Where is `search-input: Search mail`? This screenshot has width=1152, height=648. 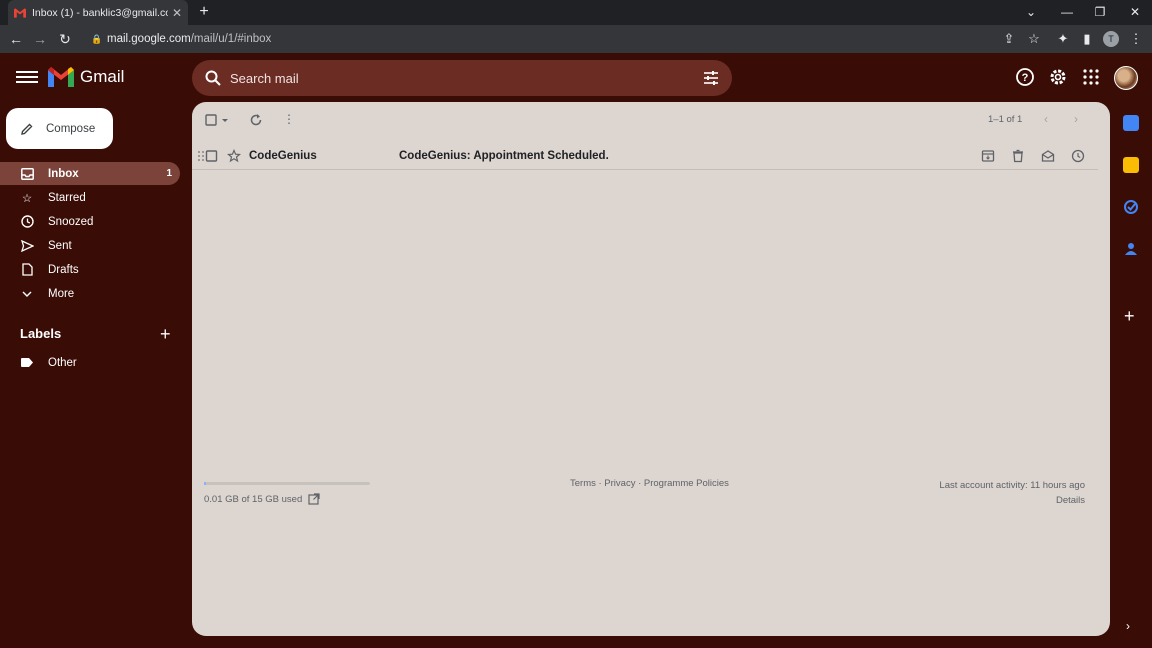 search-input: Search mail is located at coordinates (466, 78).